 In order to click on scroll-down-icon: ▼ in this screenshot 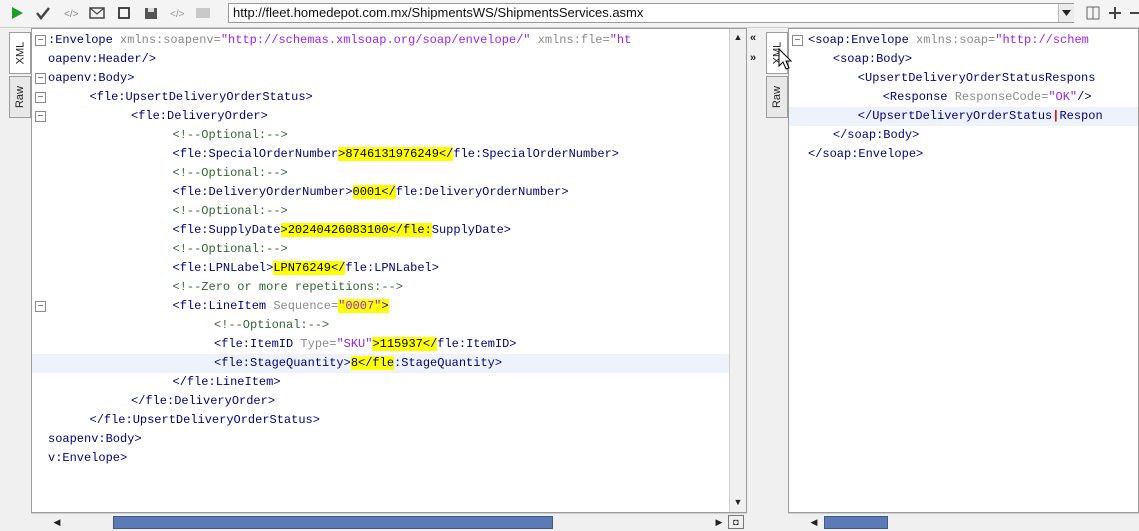, I will do `click(738, 502)`.